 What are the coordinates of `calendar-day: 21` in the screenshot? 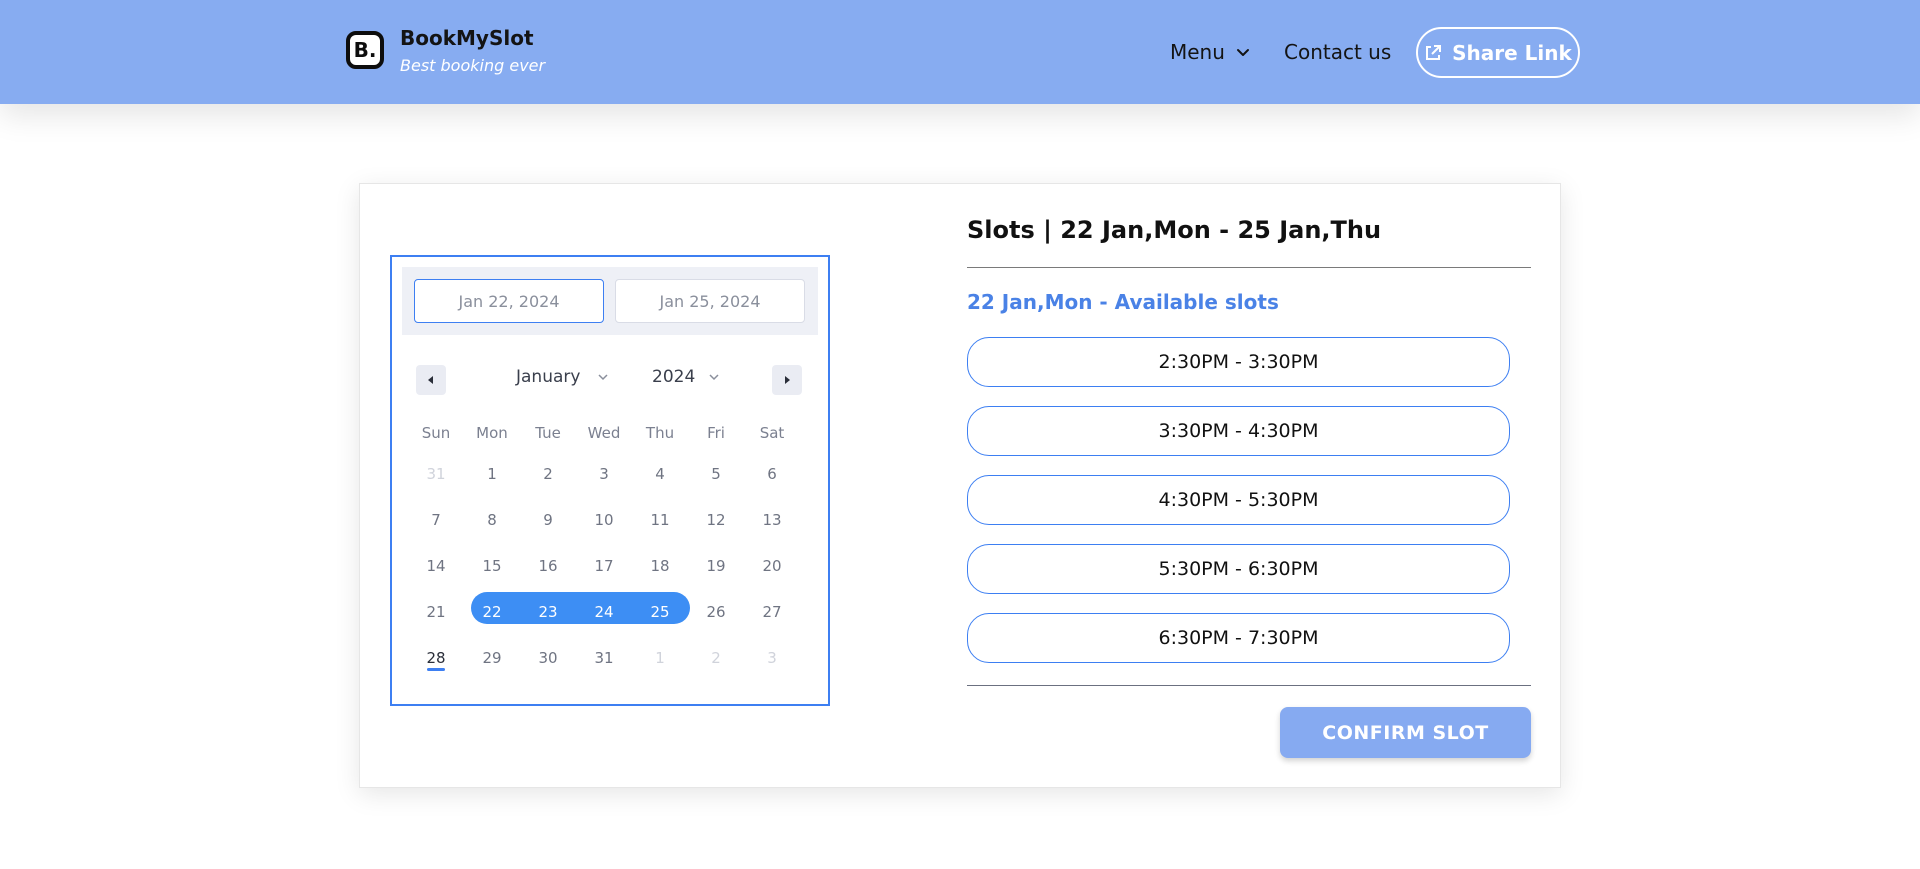 It's located at (436, 612).